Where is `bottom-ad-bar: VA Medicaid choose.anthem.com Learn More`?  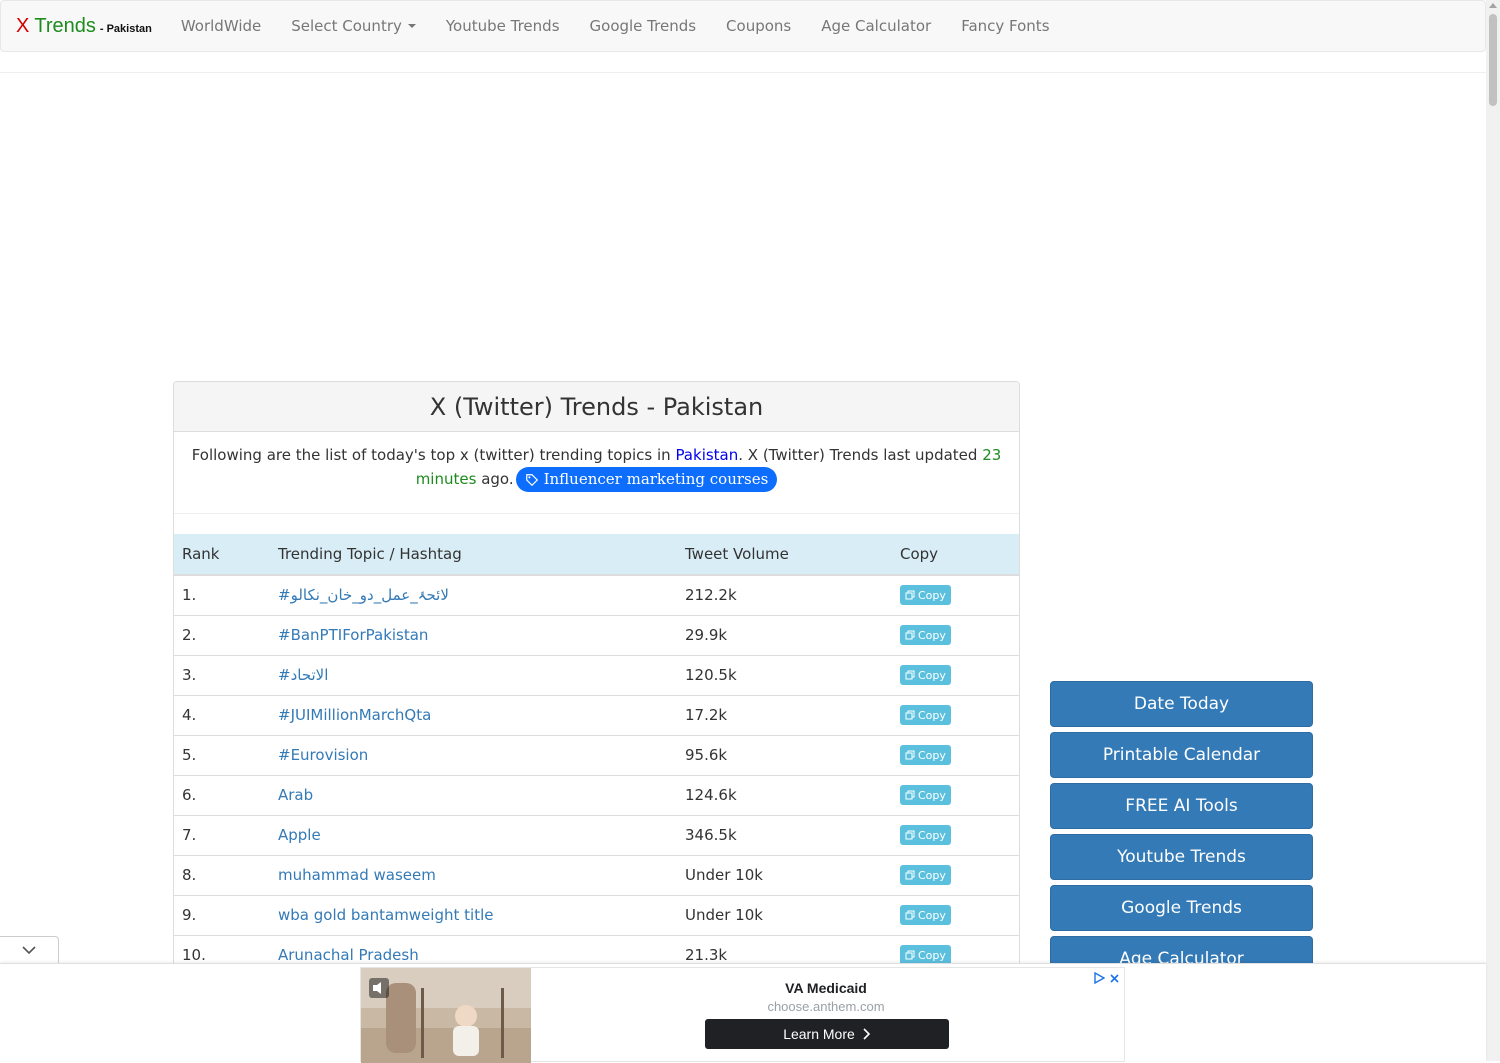 bottom-ad-bar: VA Medicaid choose.anthem.com Learn More is located at coordinates (743, 1013).